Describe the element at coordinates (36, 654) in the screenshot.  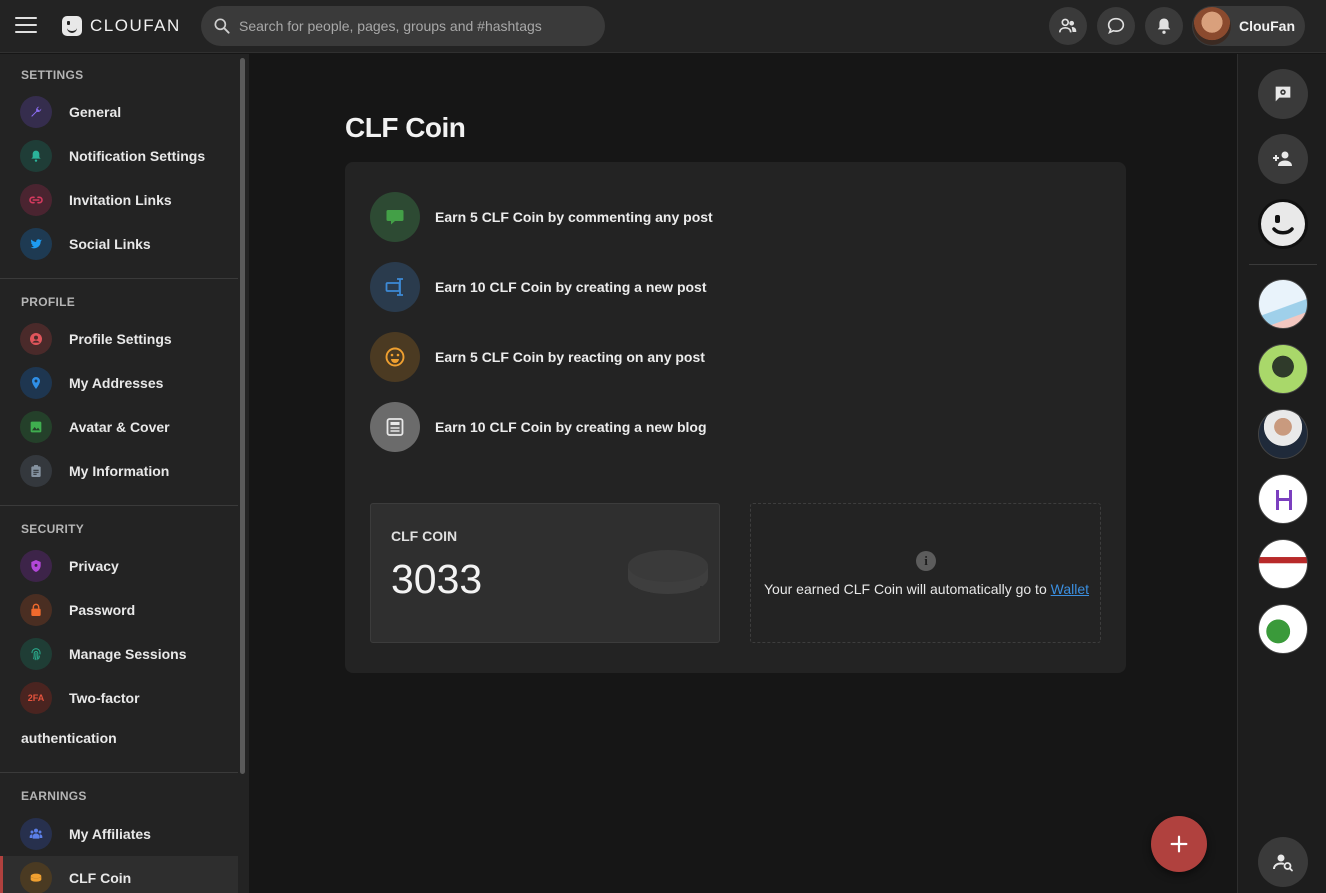
I see `fingerprint-icon` at that location.